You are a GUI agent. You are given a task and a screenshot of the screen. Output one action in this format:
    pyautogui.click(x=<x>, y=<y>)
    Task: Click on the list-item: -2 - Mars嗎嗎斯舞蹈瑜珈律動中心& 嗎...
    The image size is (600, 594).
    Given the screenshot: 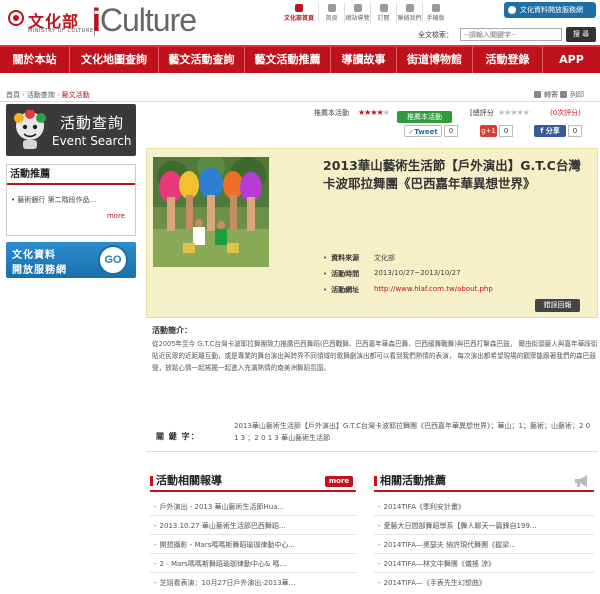 What is the action you would take?
    pyautogui.click(x=220, y=564)
    